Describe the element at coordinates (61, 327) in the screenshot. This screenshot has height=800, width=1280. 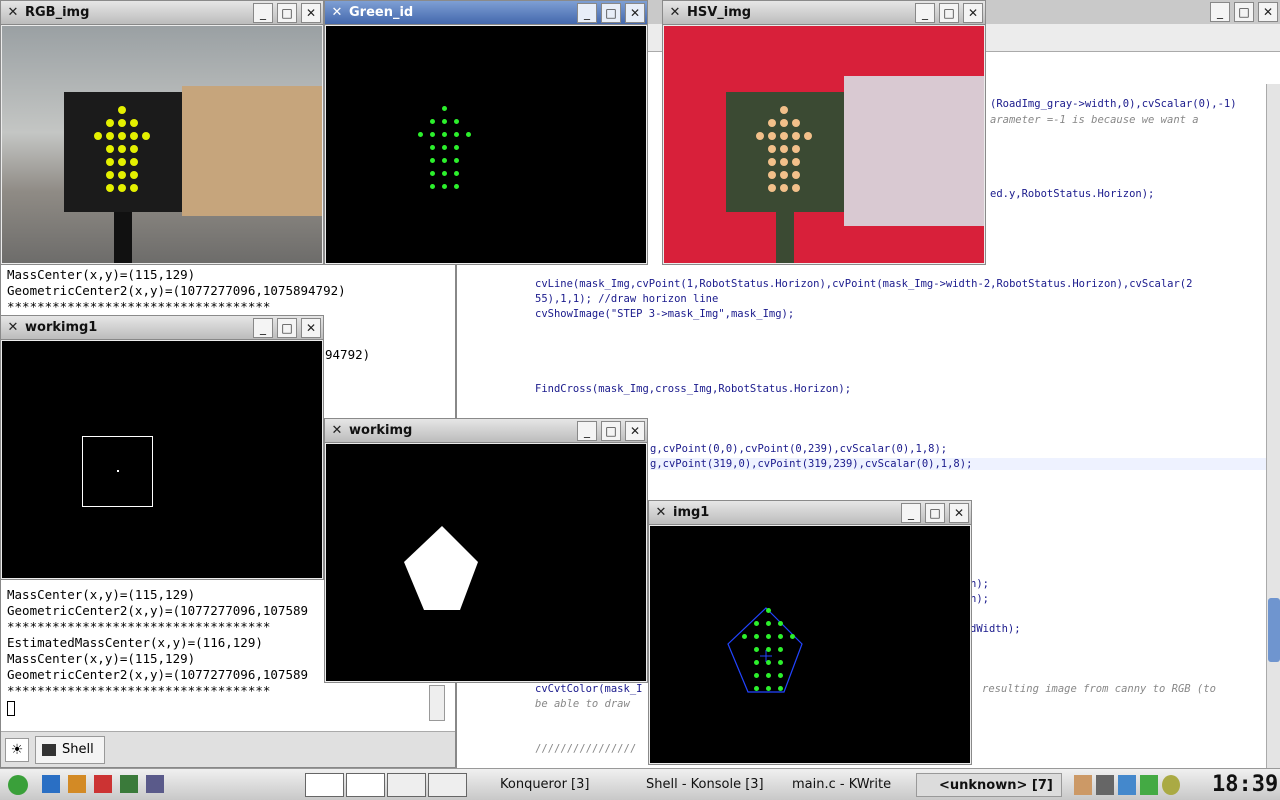
I see `window-title: workimg1` at that location.